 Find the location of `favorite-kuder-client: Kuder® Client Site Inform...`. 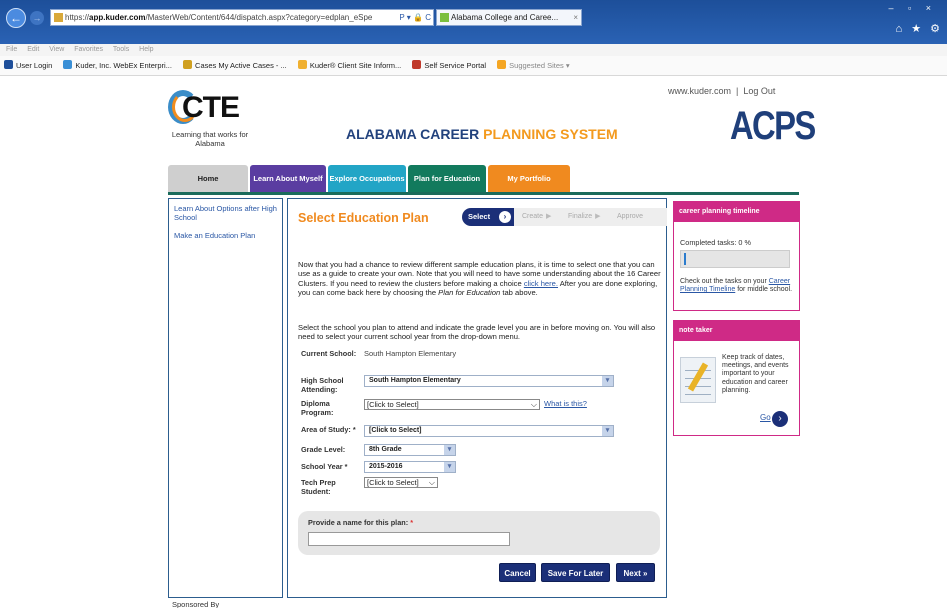

favorite-kuder-client: Kuder® Client Site Inform... is located at coordinates (349, 66).